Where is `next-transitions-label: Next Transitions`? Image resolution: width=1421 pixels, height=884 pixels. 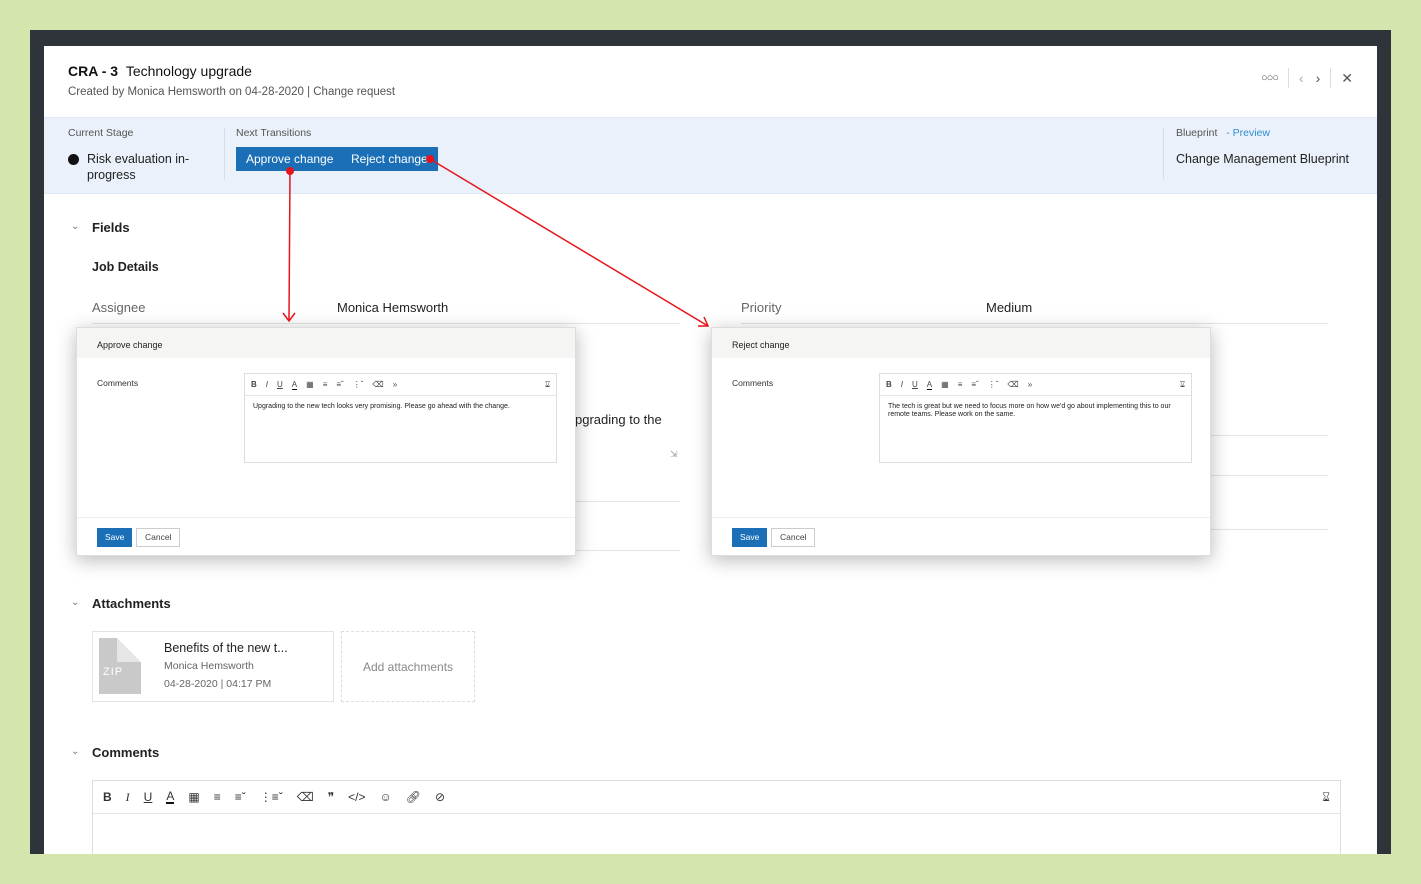
next-transitions-label: Next Transitions is located at coordinates (274, 133).